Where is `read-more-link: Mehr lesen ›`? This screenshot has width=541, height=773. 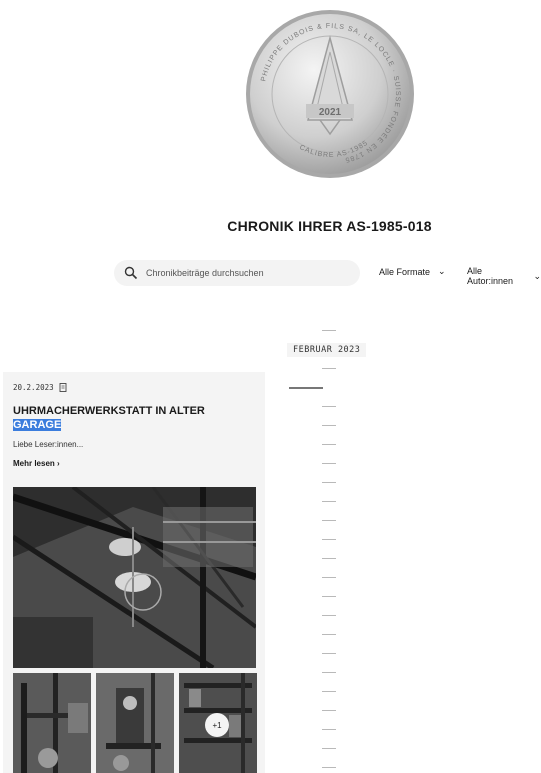
read-more-link: Mehr lesen › is located at coordinates (36, 463).